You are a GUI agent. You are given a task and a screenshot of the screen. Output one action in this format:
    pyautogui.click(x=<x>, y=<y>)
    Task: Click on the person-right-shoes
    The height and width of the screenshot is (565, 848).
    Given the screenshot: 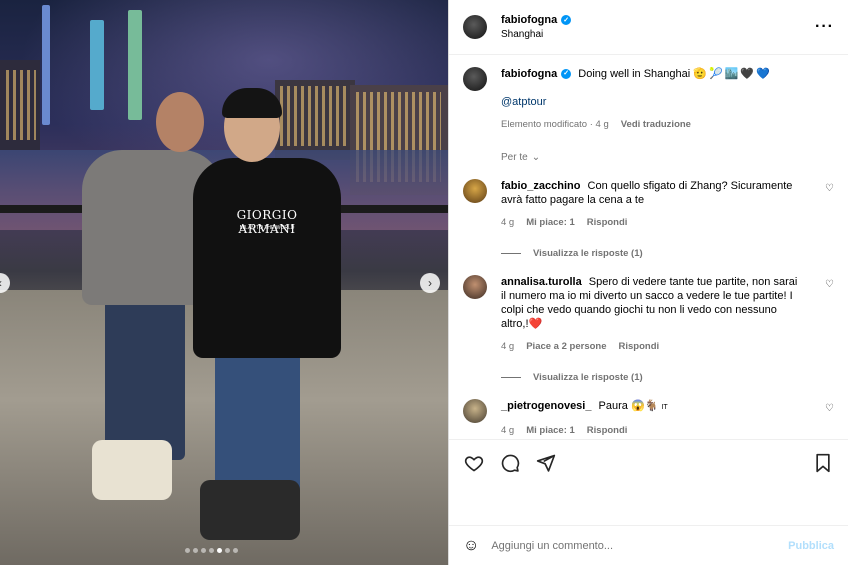 What is the action you would take?
    pyautogui.click(x=250, y=510)
    